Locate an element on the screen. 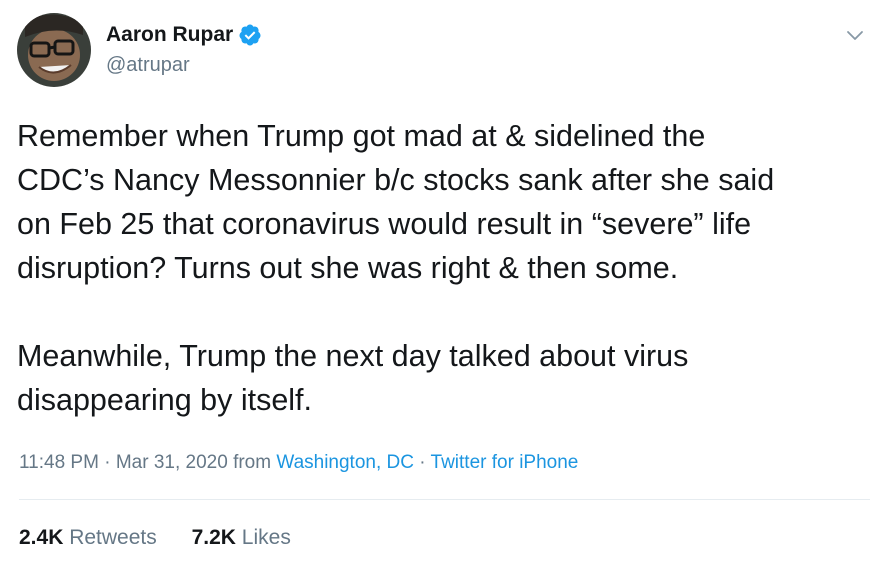 The height and width of the screenshot is (570, 890). author-display-name: Aaron Rupar is located at coordinates (169, 35).